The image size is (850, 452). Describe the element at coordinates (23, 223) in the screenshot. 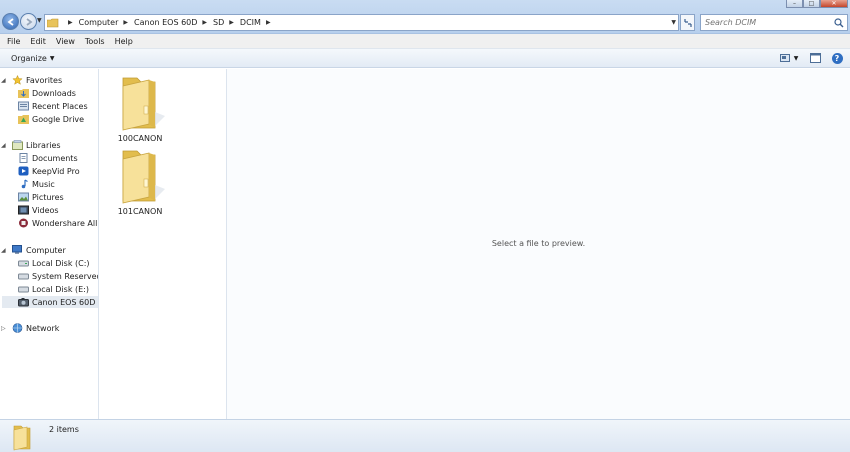

I see `wondershare-icon` at that location.